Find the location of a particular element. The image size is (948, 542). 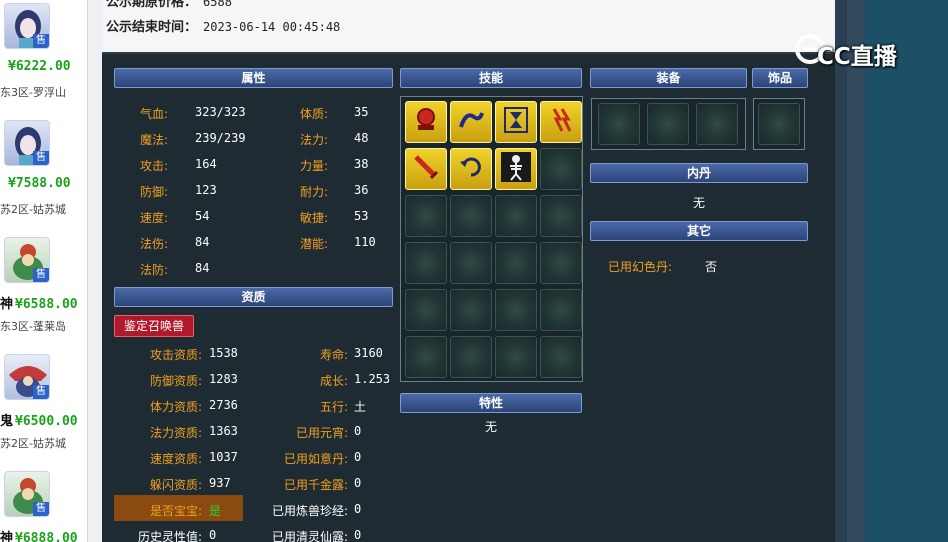

aptitude-value: 1538 is located at coordinates (223, 353).